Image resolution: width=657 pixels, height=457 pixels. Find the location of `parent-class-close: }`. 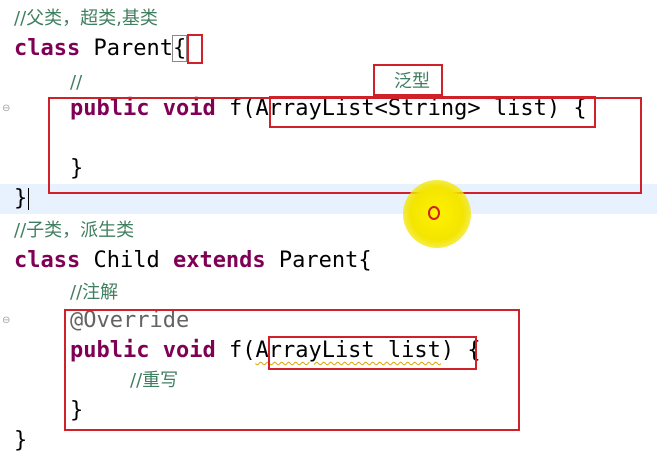

parent-class-close: } is located at coordinates (21, 198).